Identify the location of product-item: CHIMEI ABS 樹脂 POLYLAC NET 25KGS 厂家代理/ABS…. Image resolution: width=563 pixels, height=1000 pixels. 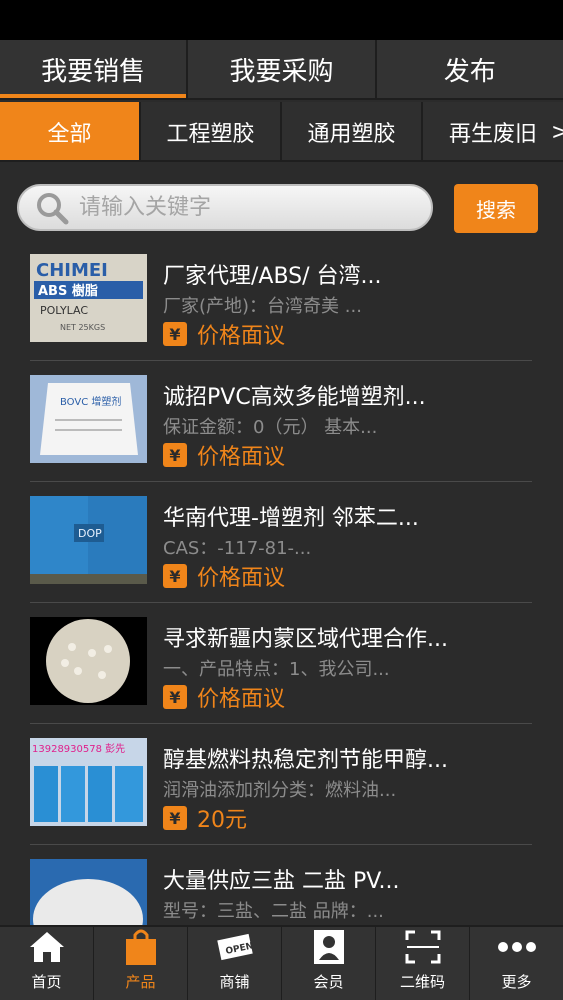
(281, 300).